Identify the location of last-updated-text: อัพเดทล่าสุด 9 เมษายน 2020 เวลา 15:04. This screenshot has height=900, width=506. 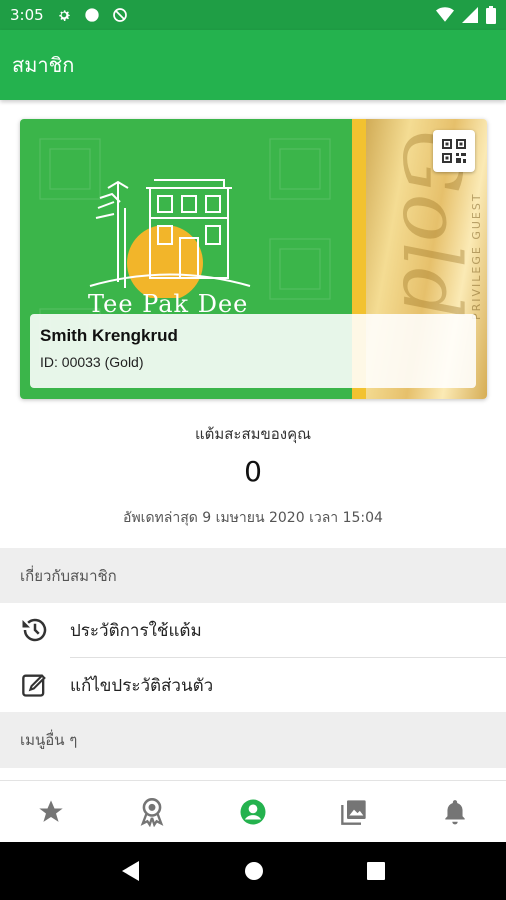
(253, 518).